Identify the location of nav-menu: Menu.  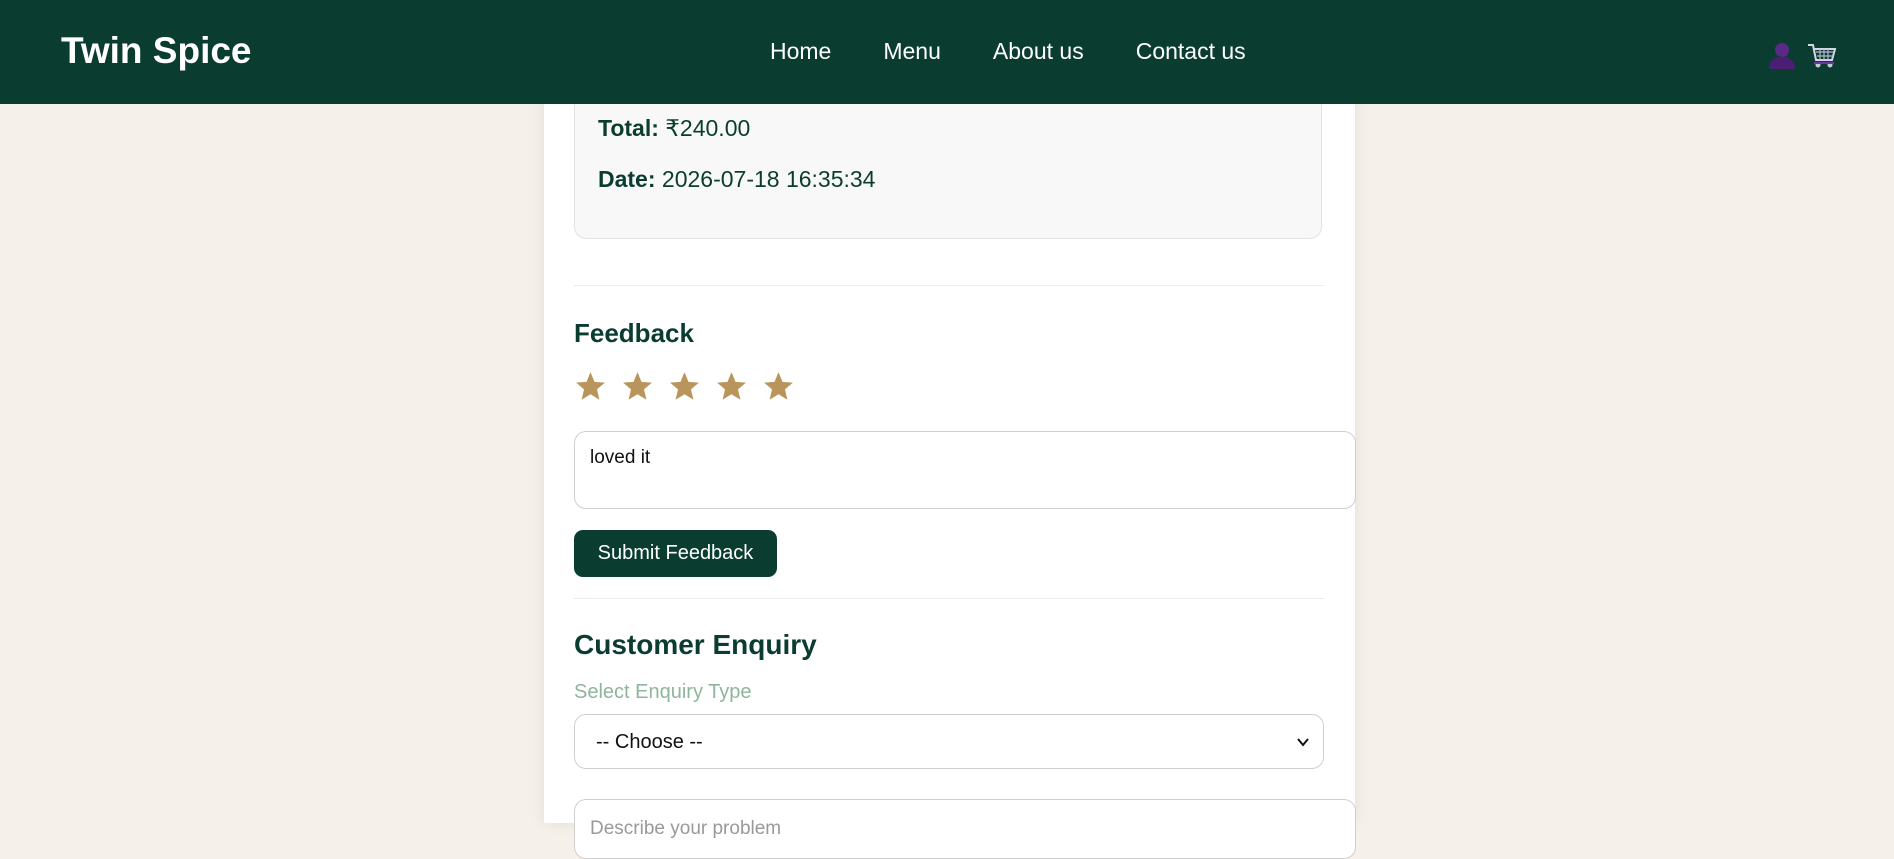
(912, 51).